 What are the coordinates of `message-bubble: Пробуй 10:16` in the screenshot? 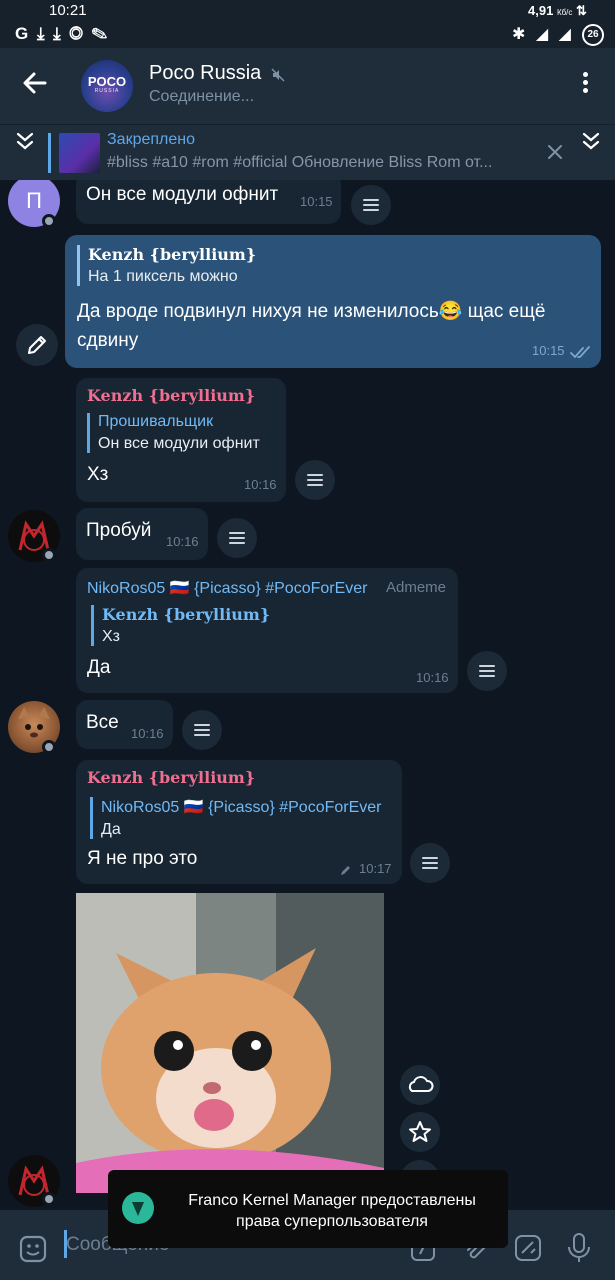 It's located at (142, 534).